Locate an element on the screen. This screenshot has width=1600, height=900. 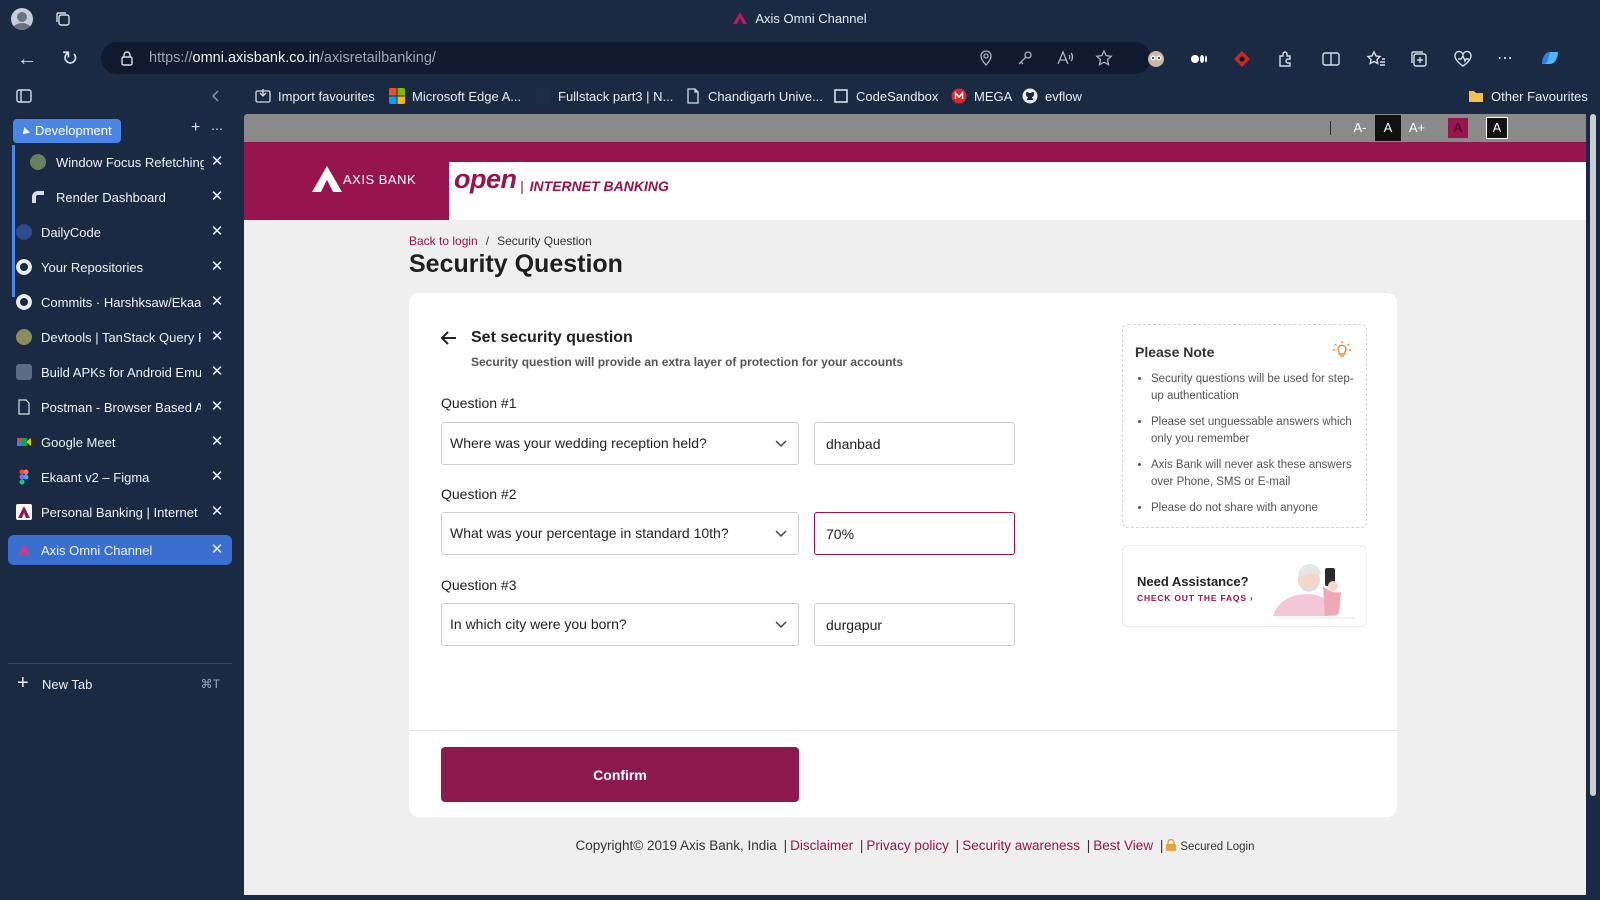
favourites-list-icon is located at coordinates (1376, 59).